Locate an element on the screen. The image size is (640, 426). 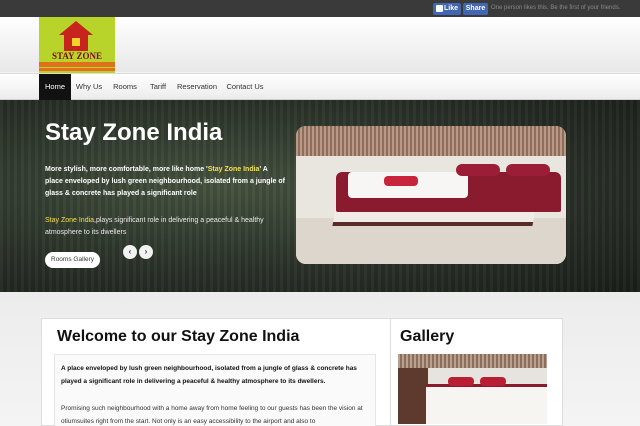
logo-tagline-bar is located at coordinates (77, 64).